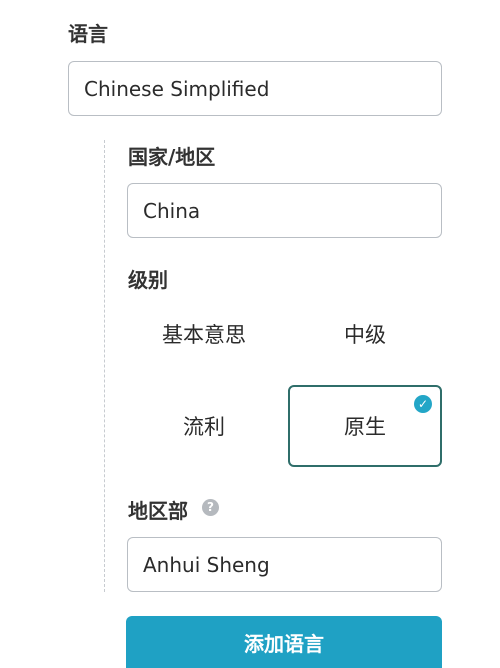 The height and width of the screenshot is (668, 500). What do you see at coordinates (255, 88) in the screenshot?
I see `language-field: Chinese Simplified` at bounding box center [255, 88].